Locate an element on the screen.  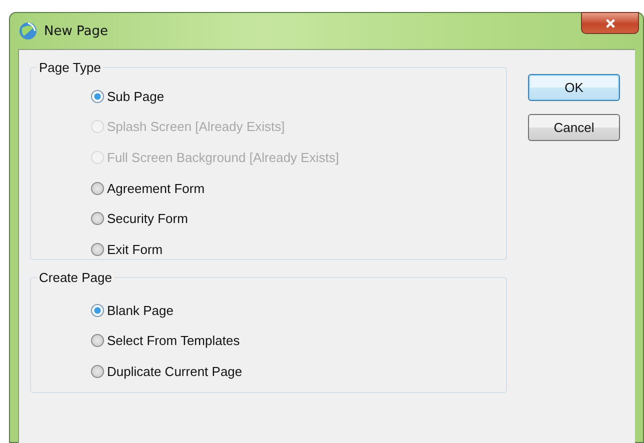
dialog-button: OK is located at coordinates (574, 87).